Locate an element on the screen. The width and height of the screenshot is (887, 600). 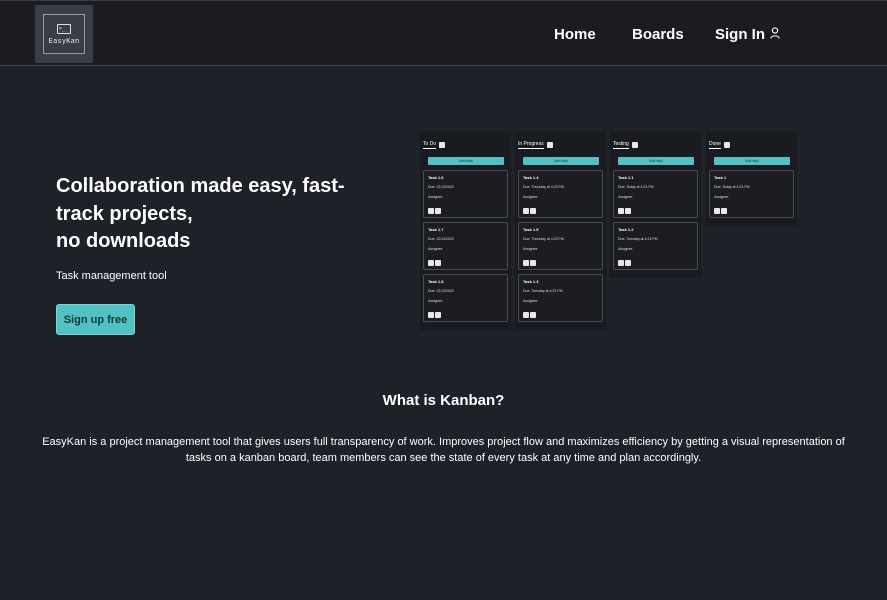
hero-headline-line-1: Collaboration made easy, fast- is located at coordinates (200, 186).